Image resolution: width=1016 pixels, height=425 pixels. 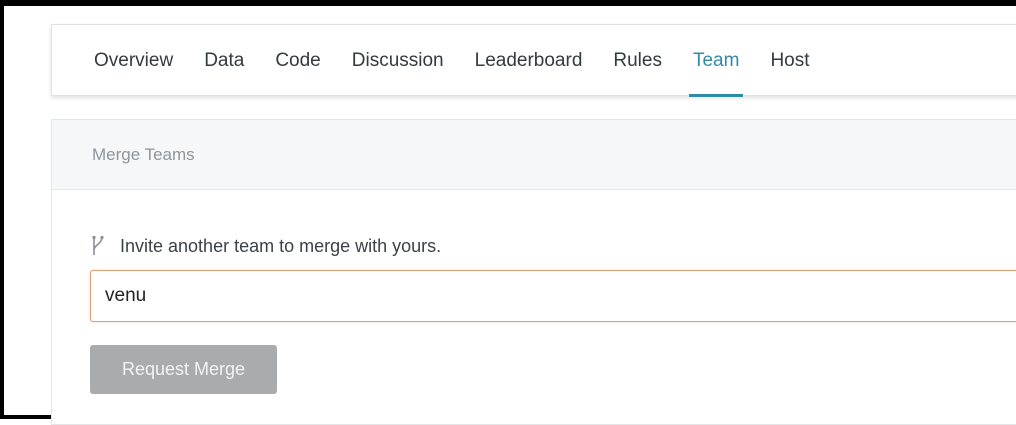 I want to click on team-name-input, so click(x=553, y=296).